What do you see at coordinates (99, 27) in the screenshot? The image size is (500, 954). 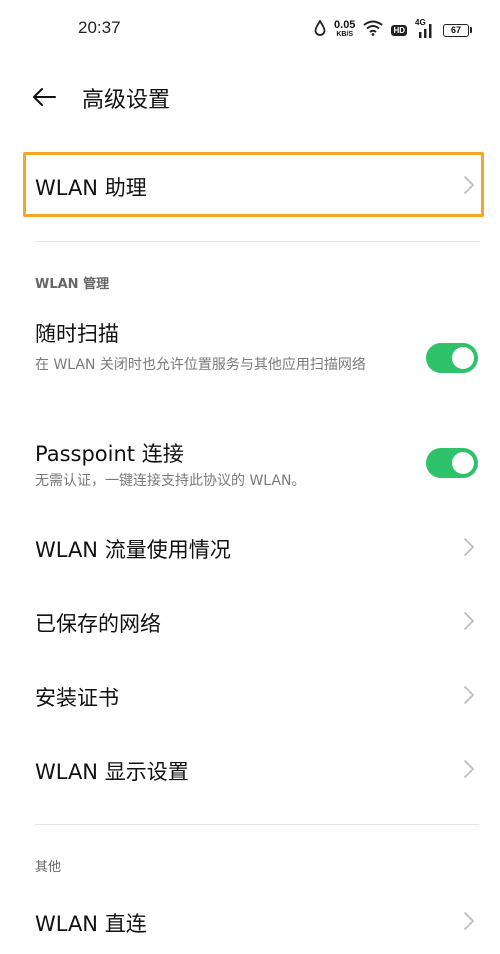 I see `status-time: 20:37` at bounding box center [99, 27].